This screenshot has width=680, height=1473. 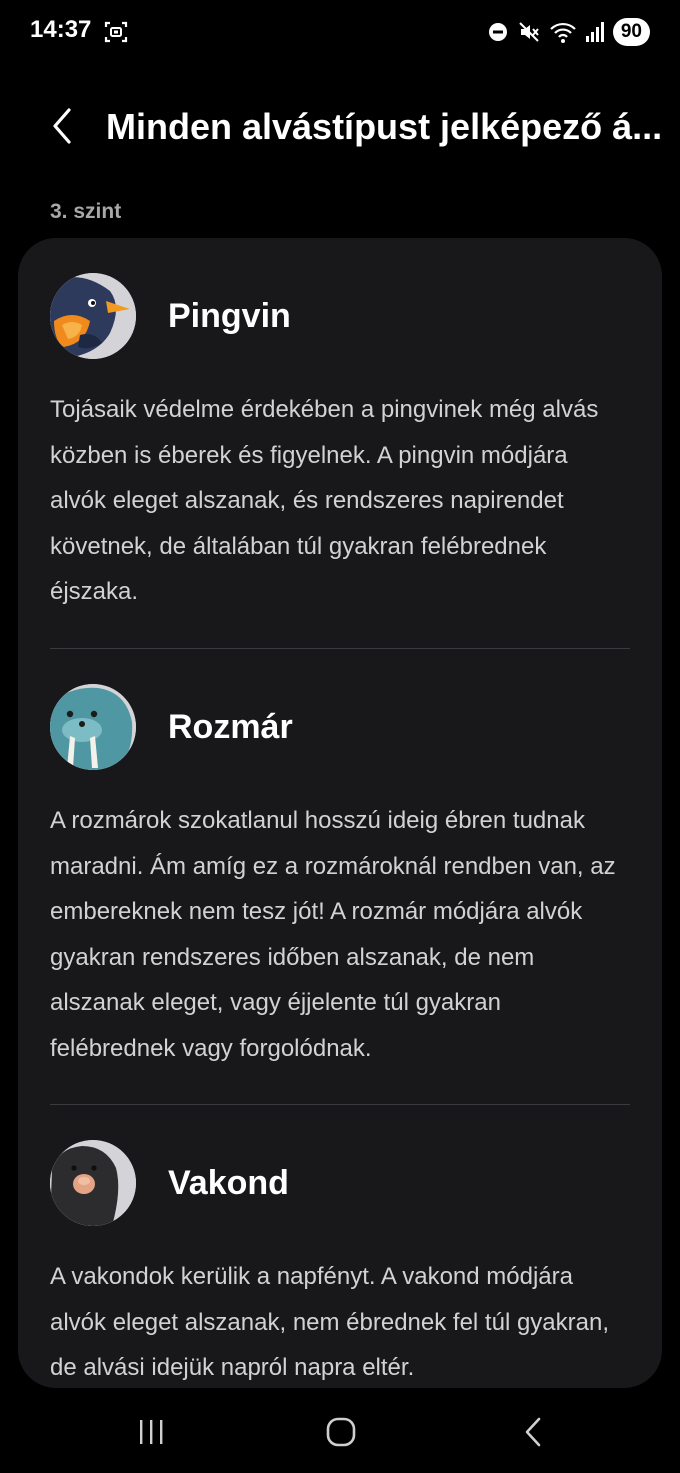 I want to click on back-icon, so click(x=533, y=1432).